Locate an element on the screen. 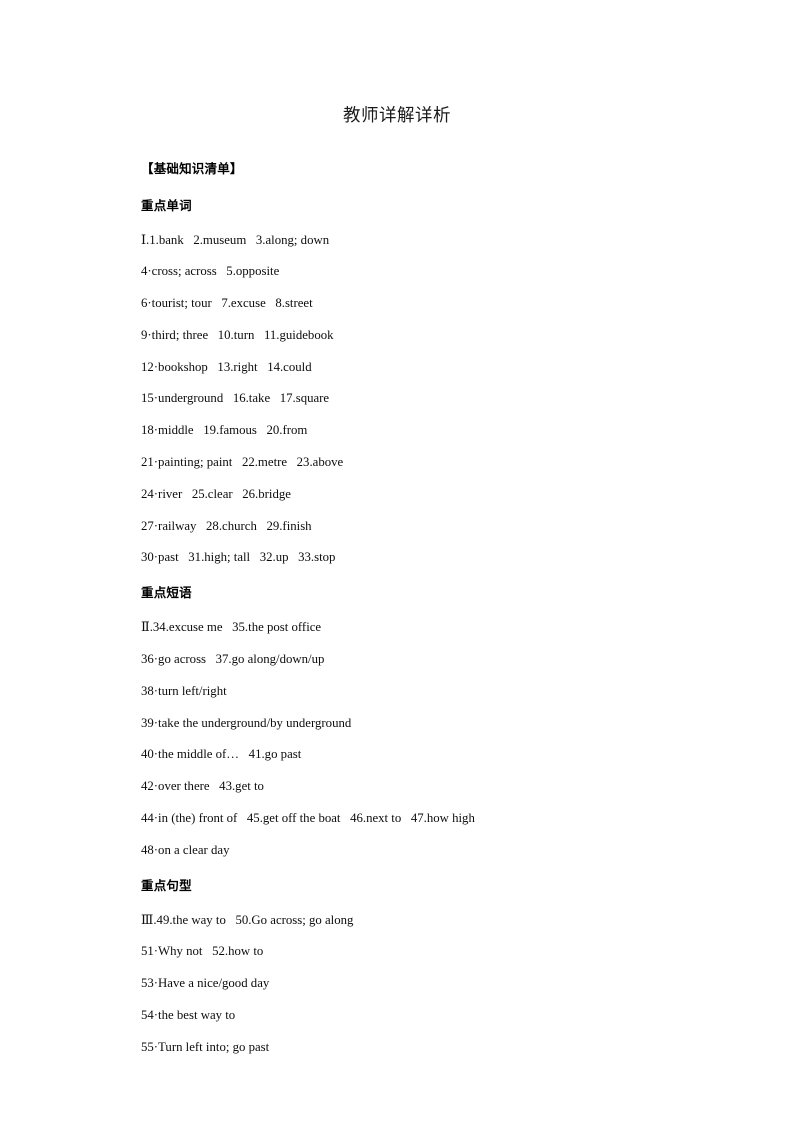  content-line: Ⅱ.34.excuse me 35.the post office is located at coordinates (231, 627).